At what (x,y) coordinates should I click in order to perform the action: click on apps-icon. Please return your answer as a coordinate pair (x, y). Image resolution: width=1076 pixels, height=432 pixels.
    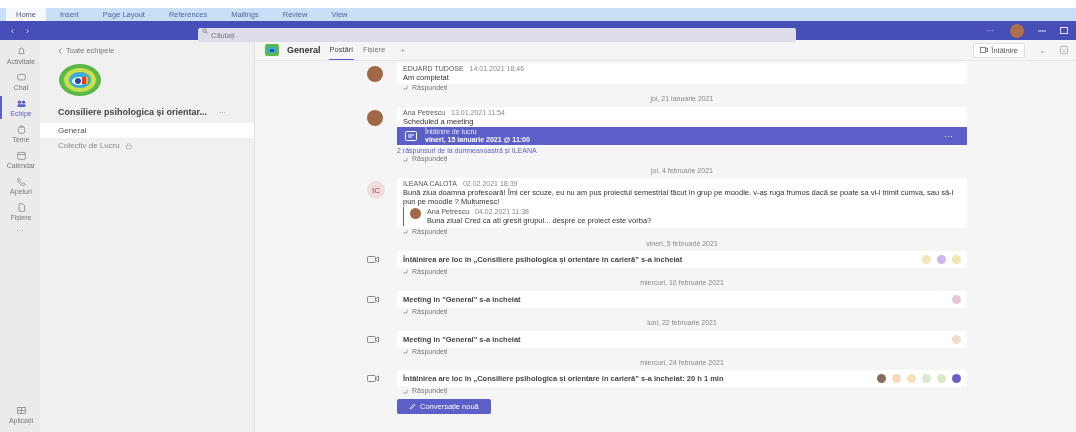
    Looking at the image, I should click on (21, 410).